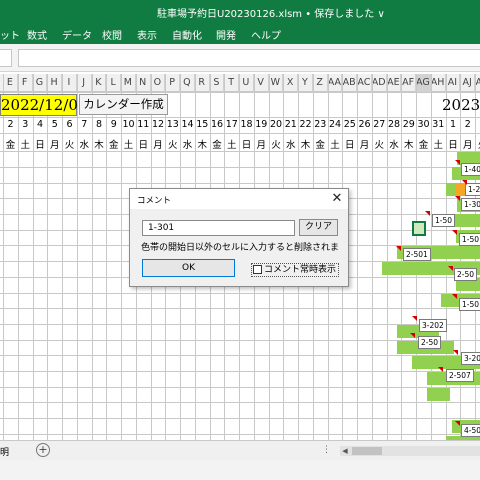 Image resolution: width=480 pixels, height=480 pixels. What do you see at coordinates (247, 124) in the screenshot?
I see `day-number: 18` at bounding box center [247, 124].